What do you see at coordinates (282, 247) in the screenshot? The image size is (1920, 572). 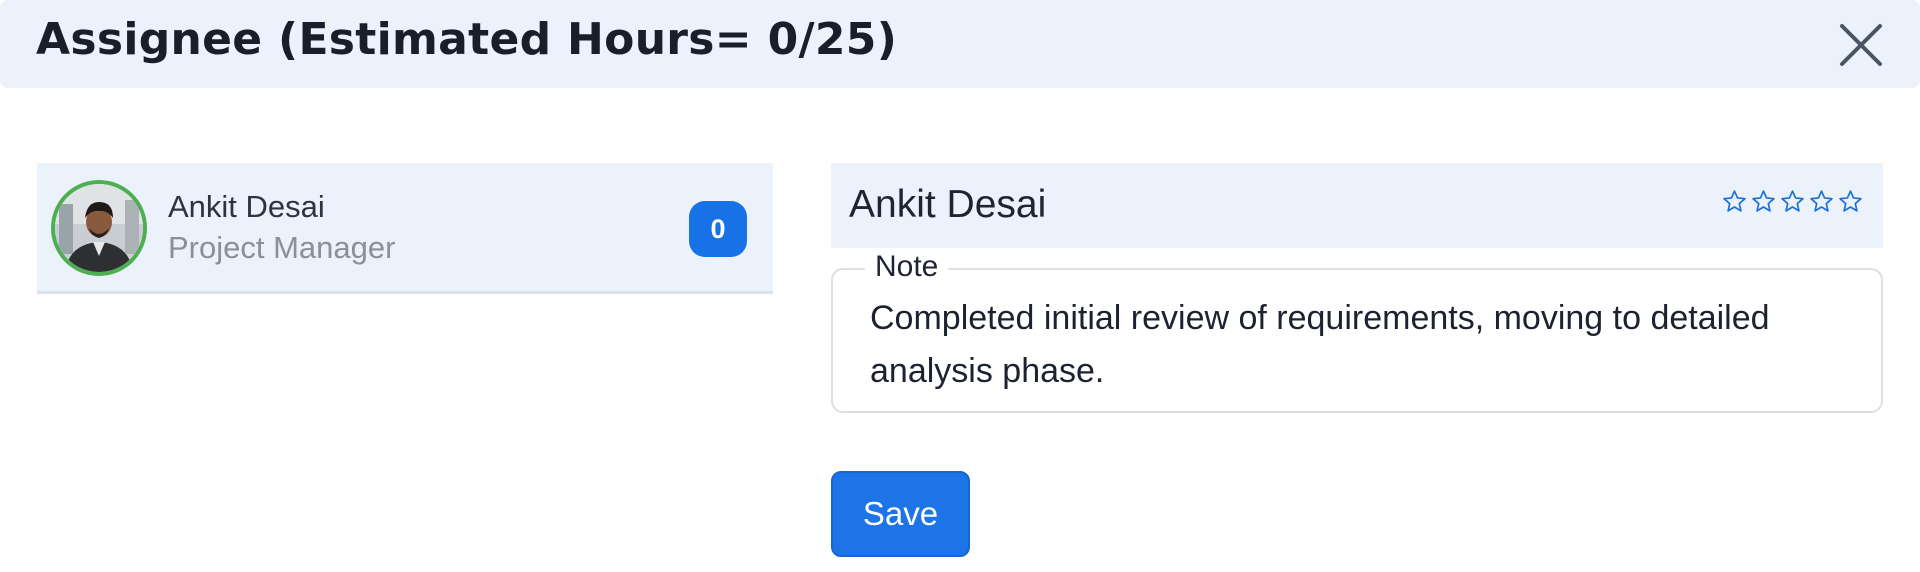 I see `assignee-role: Project Manager` at bounding box center [282, 247].